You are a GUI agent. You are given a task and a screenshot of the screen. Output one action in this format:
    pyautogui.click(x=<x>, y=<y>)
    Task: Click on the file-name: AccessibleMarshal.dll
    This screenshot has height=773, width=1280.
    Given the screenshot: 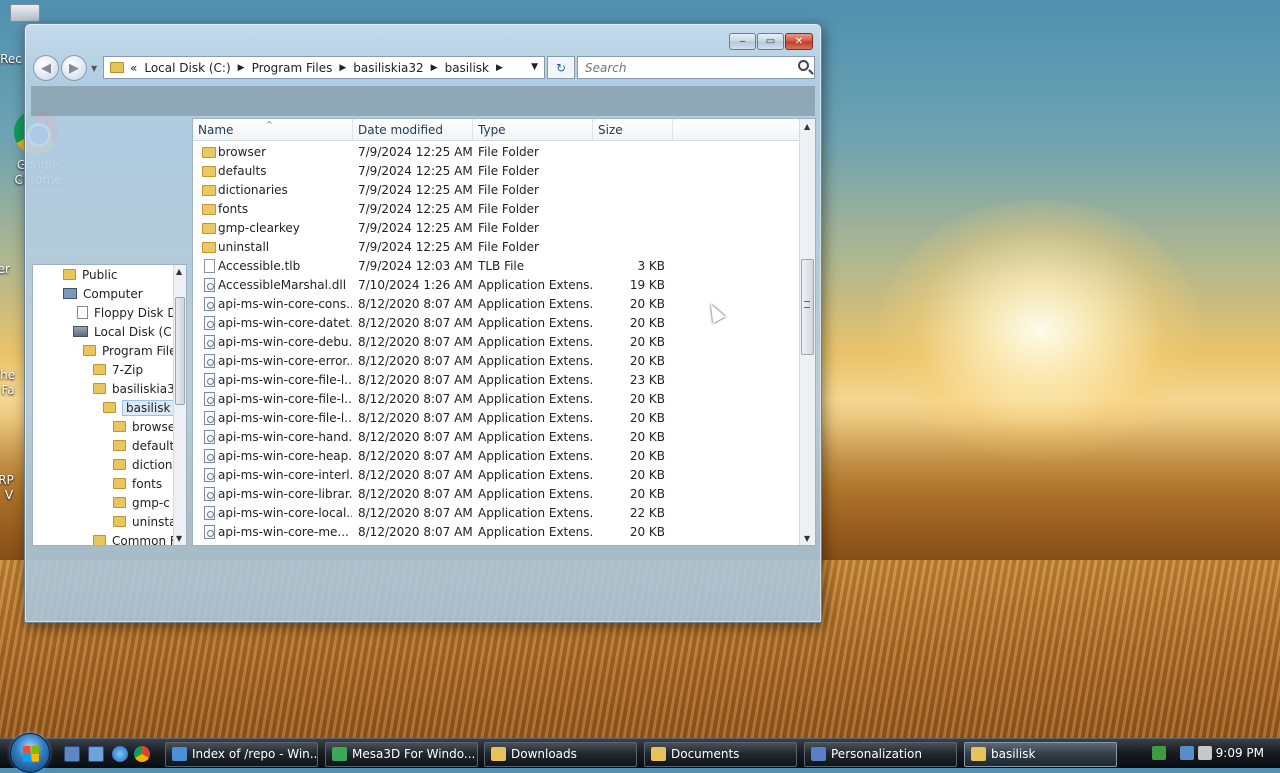 What is the action you would take?
    pyautogui.click(x=282, y=285)
    